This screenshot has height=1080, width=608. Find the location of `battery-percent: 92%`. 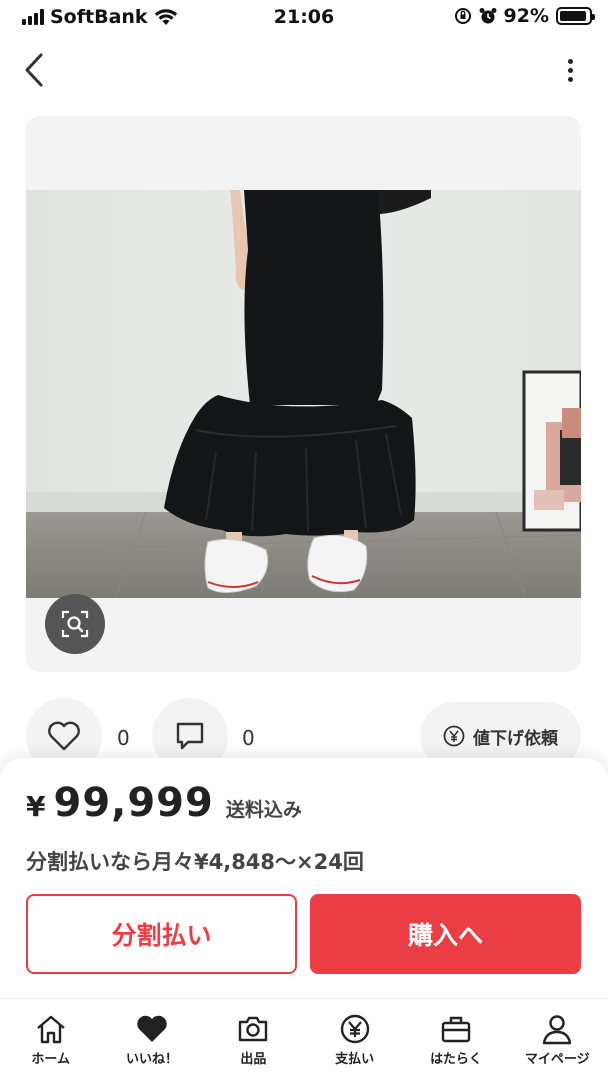

battery-percent: 92% is located at coordinates (526, 16).